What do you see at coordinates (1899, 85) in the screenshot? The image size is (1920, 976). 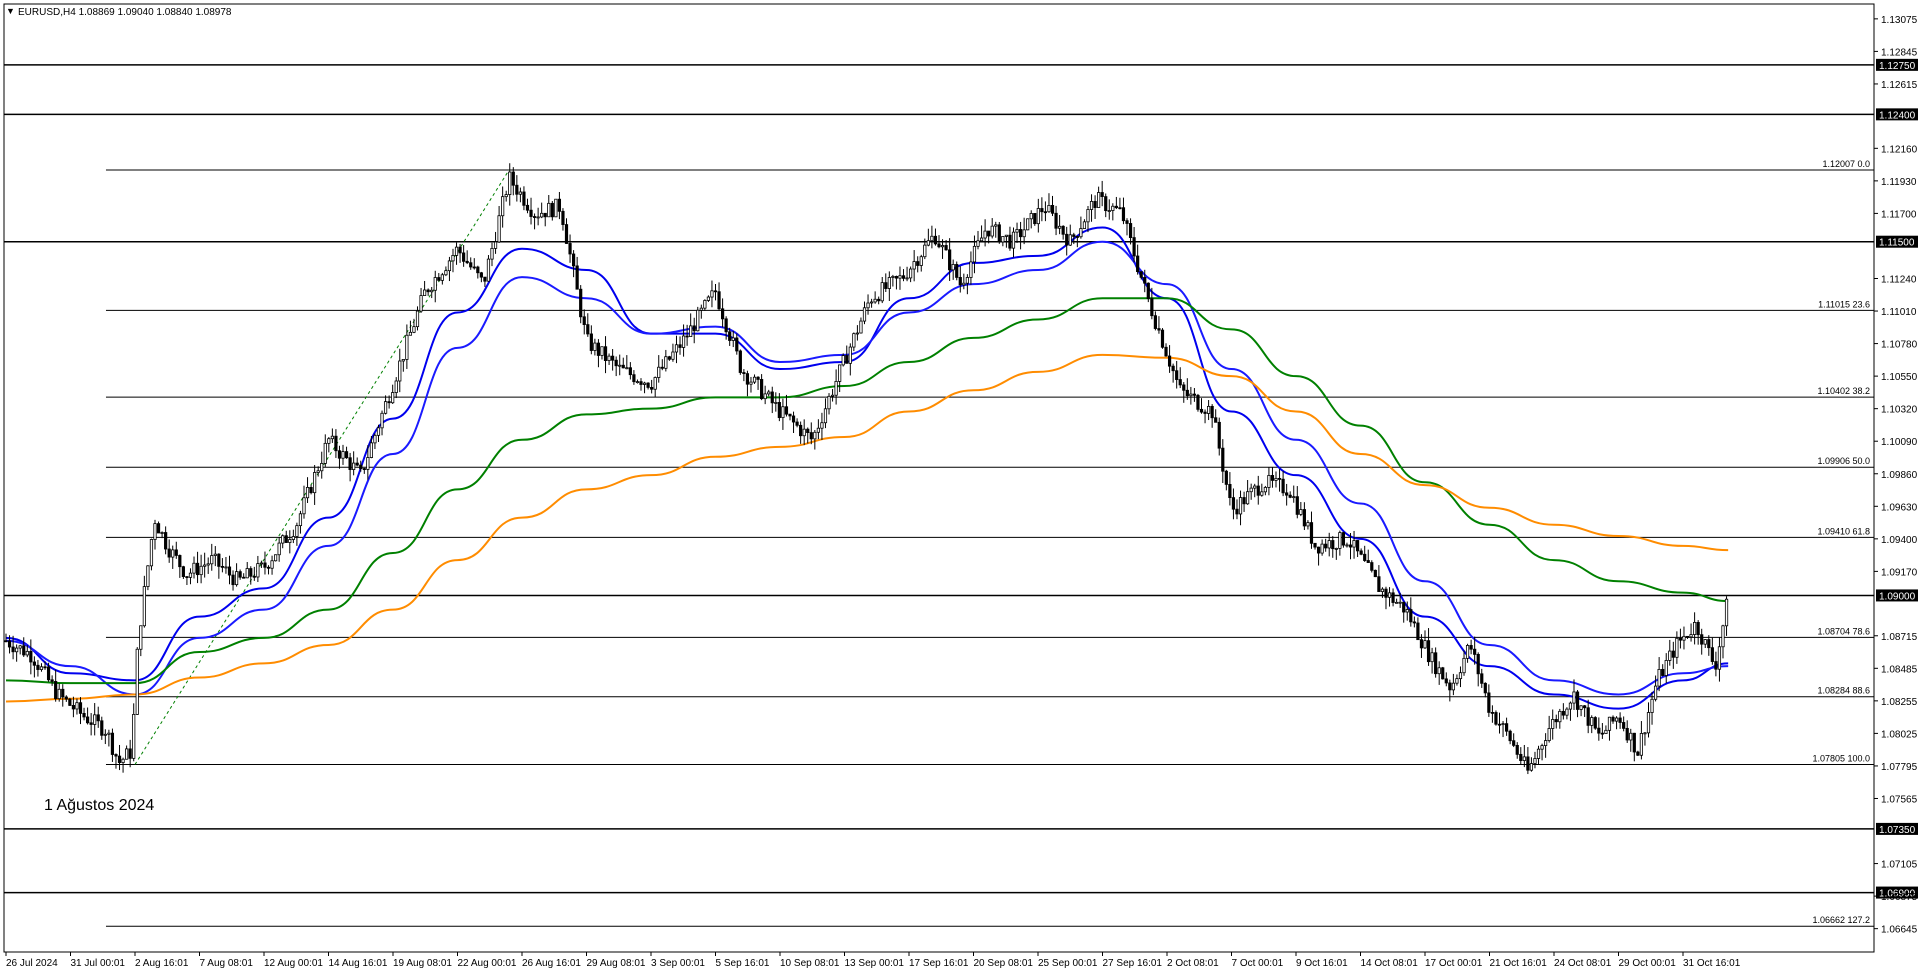 I see `y-tick-label: 1.12615` at bounding box center [1899, 85].